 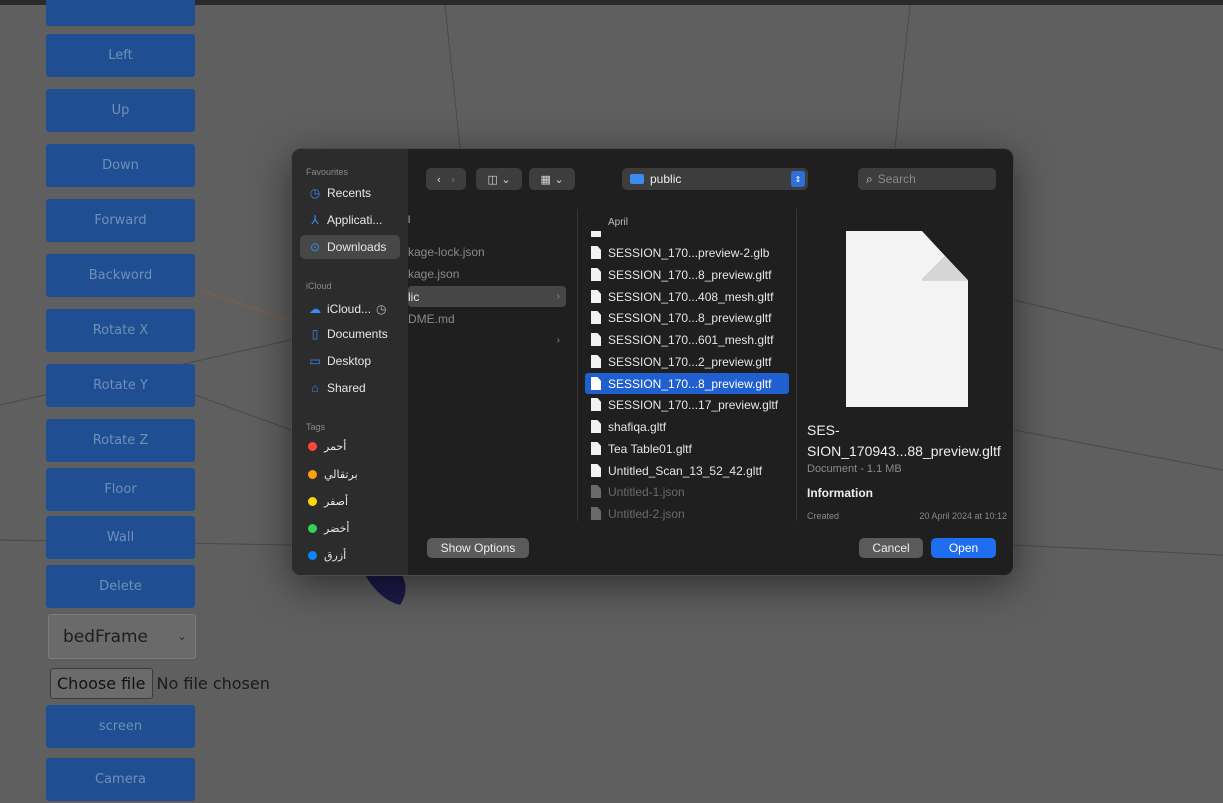 What do you see at coordinates (963, 516) in the screenshot?
I see `created-value: 20 April 2024 at 10:12` at bounding box center [963, 516].